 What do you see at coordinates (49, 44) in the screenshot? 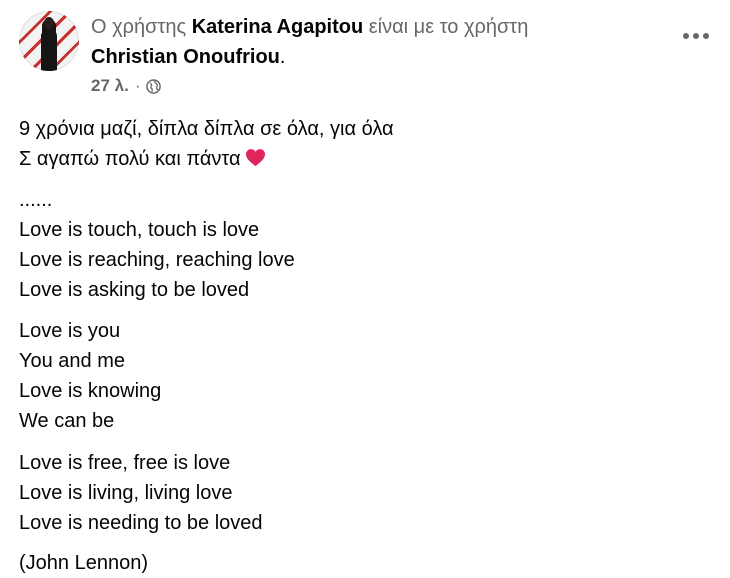
I see `avatar-photo` at bounding box center [49, 44].